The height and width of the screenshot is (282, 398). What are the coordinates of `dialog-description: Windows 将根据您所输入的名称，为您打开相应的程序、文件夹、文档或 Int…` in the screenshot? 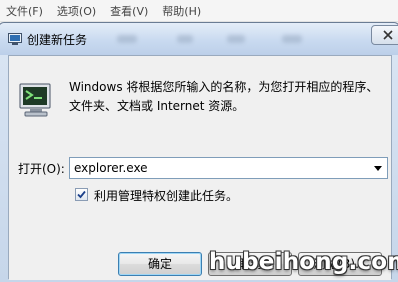 It's located at (224, 96).